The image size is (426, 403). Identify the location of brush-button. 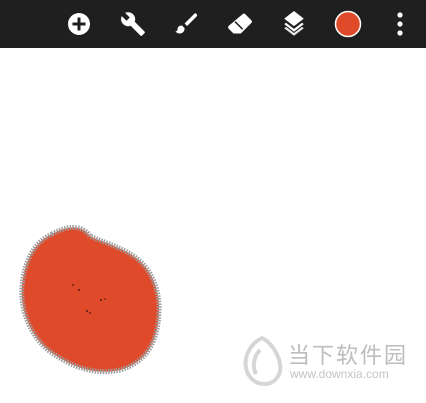
(186, 24).